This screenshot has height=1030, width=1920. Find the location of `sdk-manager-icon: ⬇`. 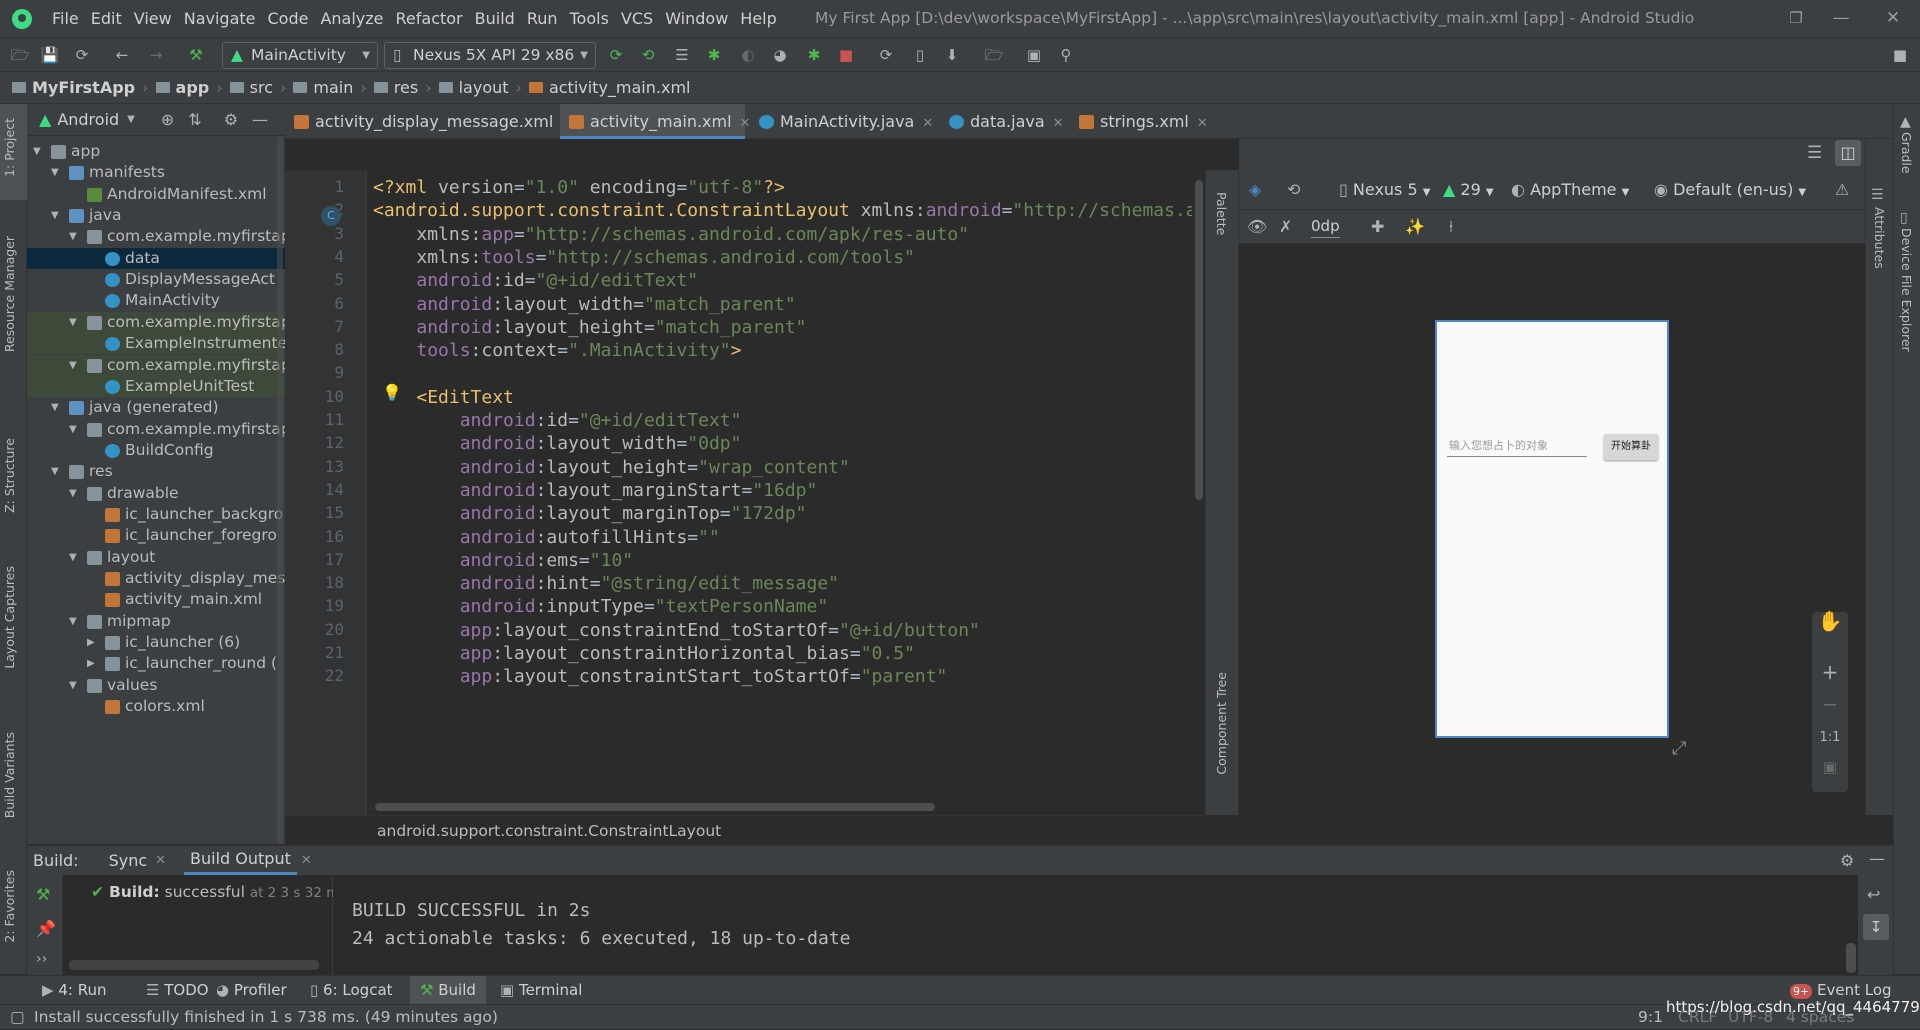

sdk-manager-icon: ⬇ is located at coordinates (952, 55).